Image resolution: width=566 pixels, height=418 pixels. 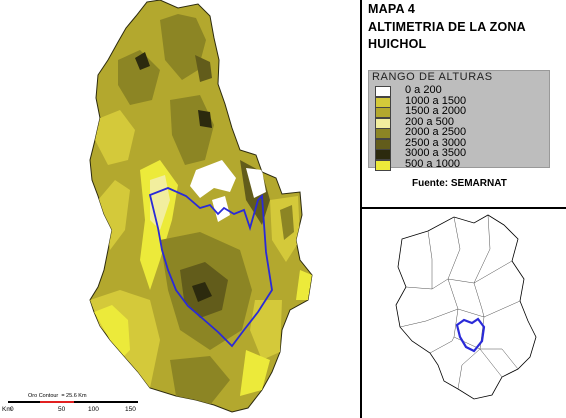 I want to click on scale-tick-50: 50, so click(x=62, y=409).